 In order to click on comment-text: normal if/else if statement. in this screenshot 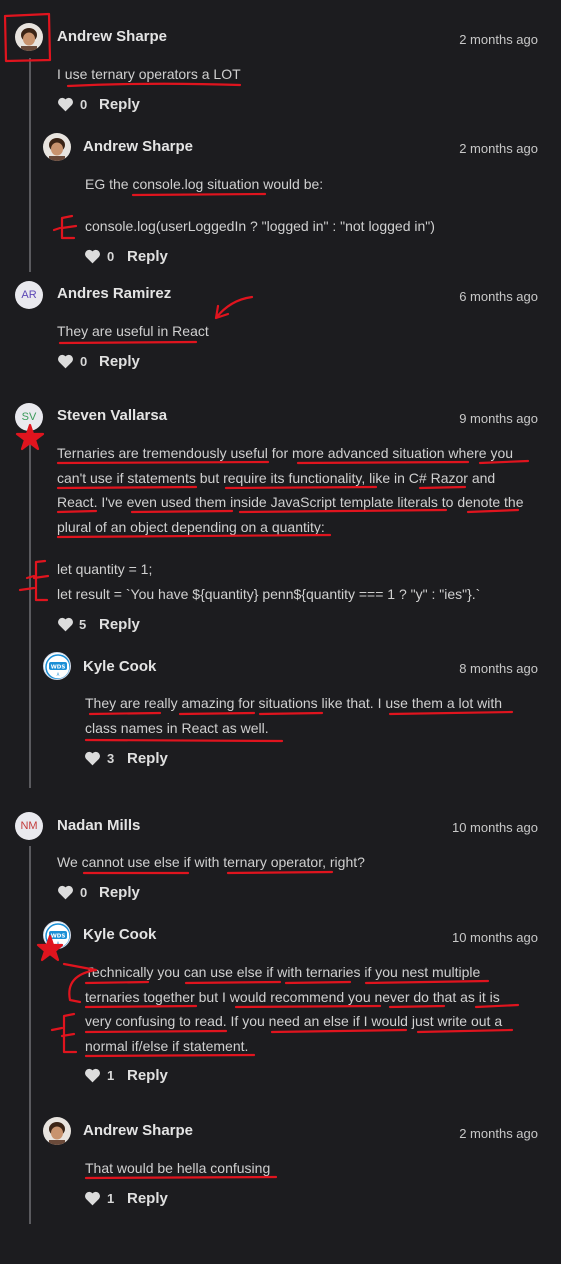, I will do `click(167, 1046)`.